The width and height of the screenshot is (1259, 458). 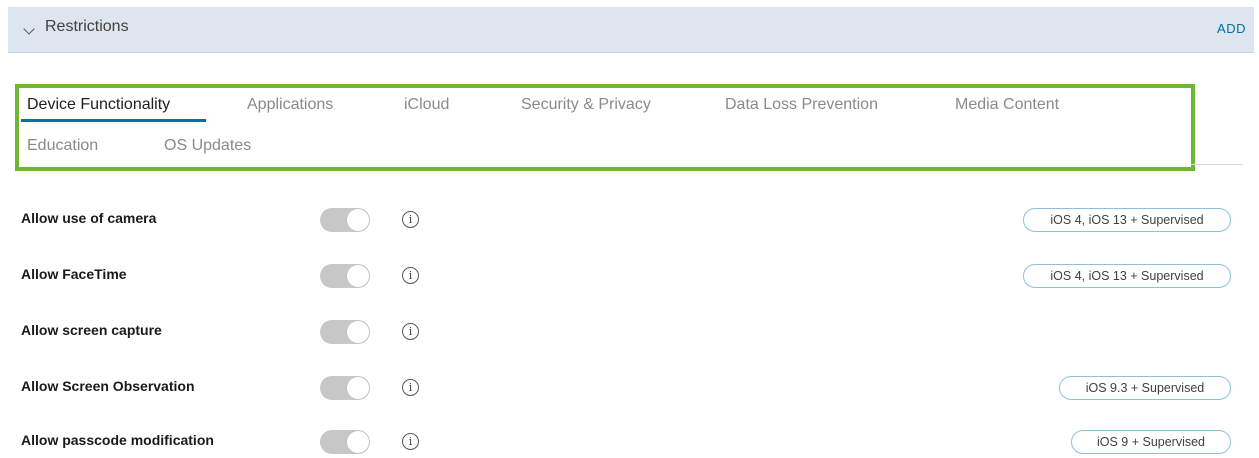 What do you see at coordinates (117, 440) in the screenshot?
I see `setting-label-passcode-modification: Allow passcode modification` at bounding box center [117, 440].